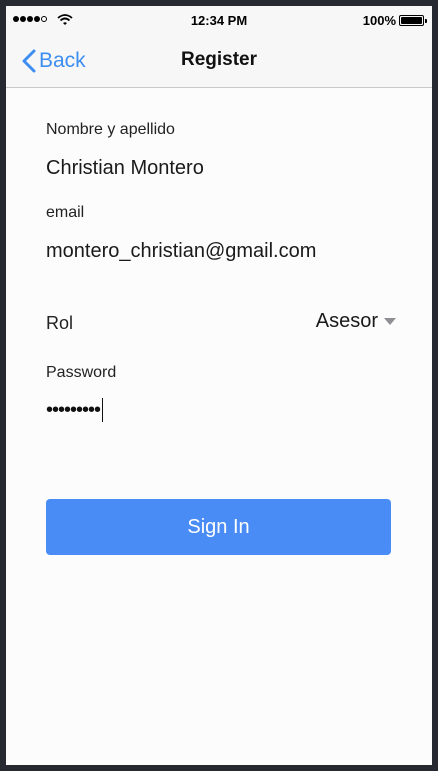  What do you see at coordinates (219, 20) in the screenshot?
I see `status-bar: 12:34 PM 100%` at bounding box center [219, 20].